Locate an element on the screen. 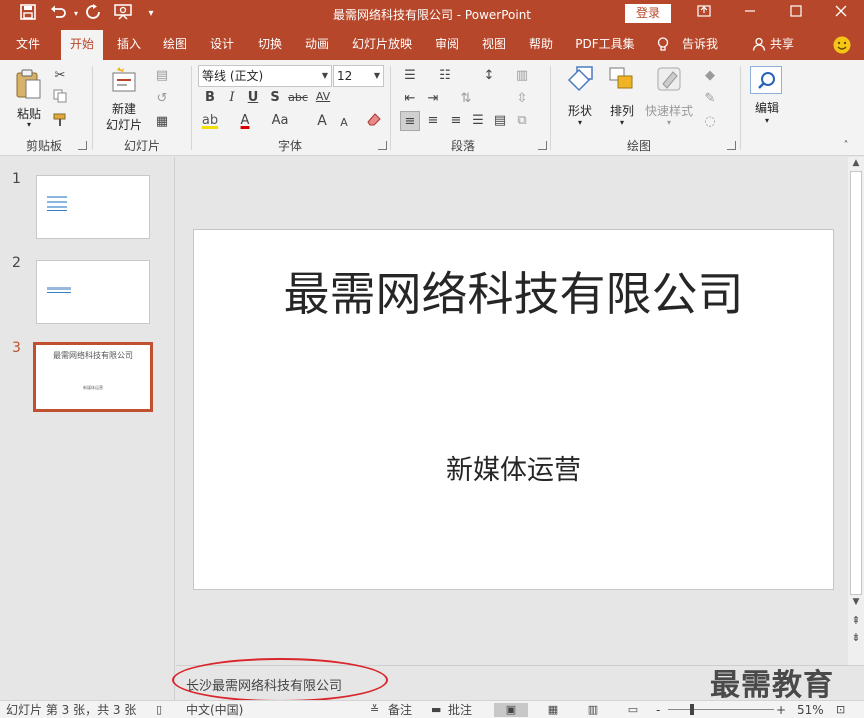 This screenshot has height=718, width=864. drawing-launcher-icon is located at coordinates (731, 145).